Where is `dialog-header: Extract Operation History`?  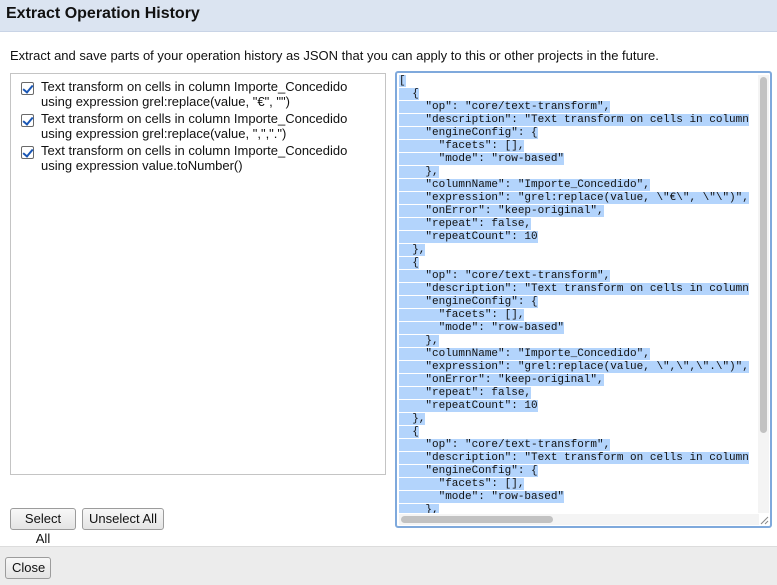
dialog-header: Extract Operation History is located at coordinates (388, 16).